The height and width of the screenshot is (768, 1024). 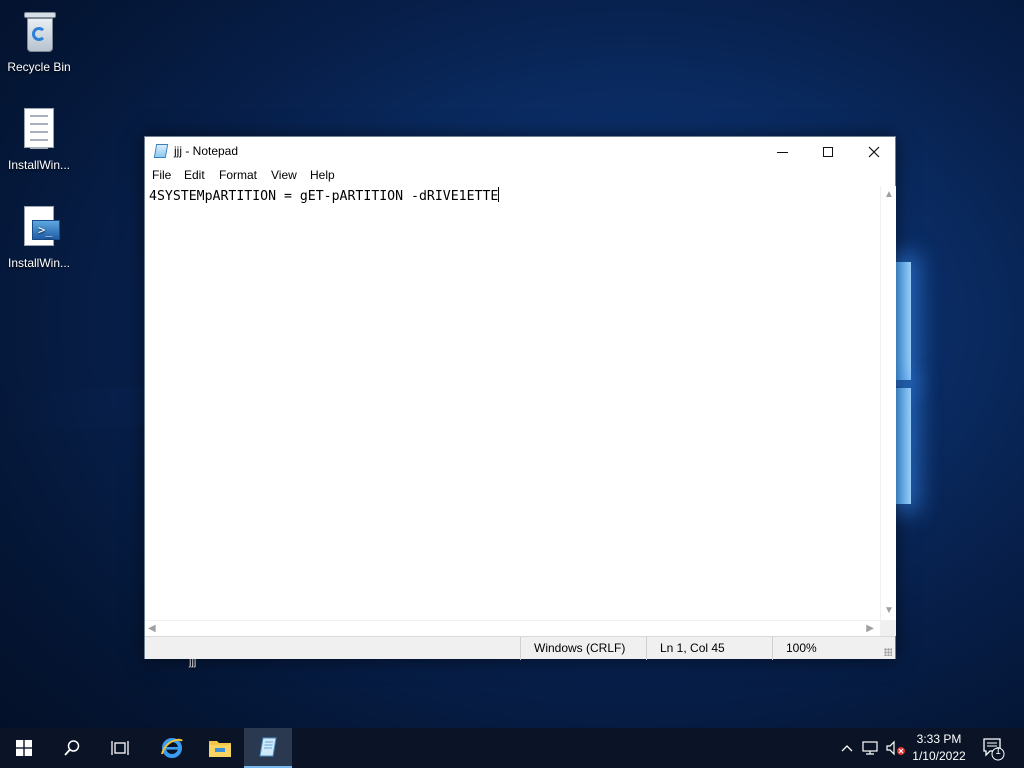 I want to click on start-button, so click(x=24, y=748).